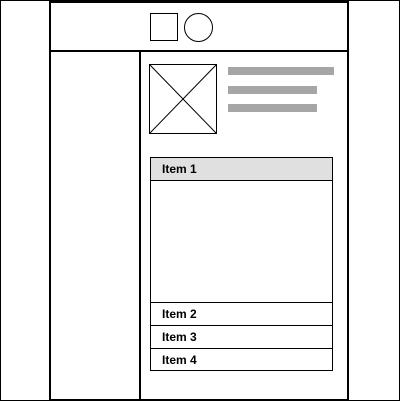  Describe the element at coordinates (198, 27) in the screenshot. I see `circle-icon` at that location.